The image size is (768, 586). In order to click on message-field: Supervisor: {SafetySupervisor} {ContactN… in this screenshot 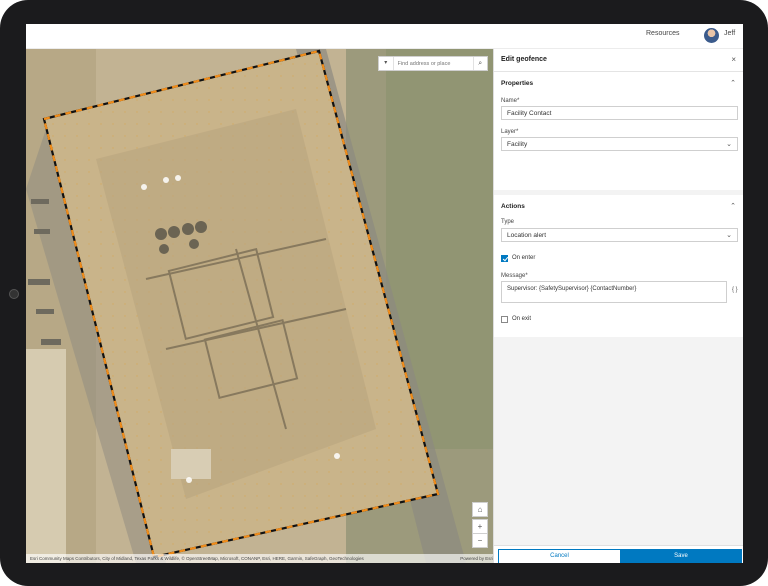, I will do `click(614, 292)`.